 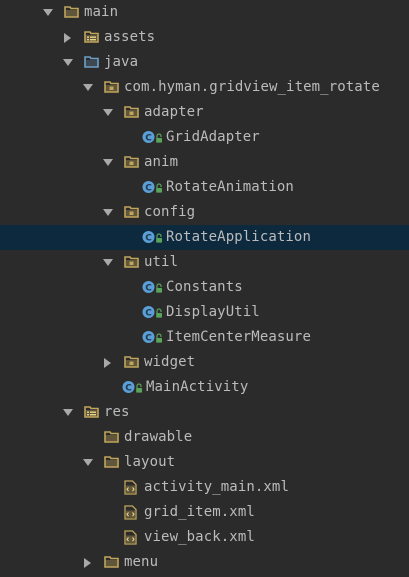 What do you see at coordinates (199, 537) in the screenshot?
I see `tree-item-label: view_back.xml` at bounding box center [199, 537].